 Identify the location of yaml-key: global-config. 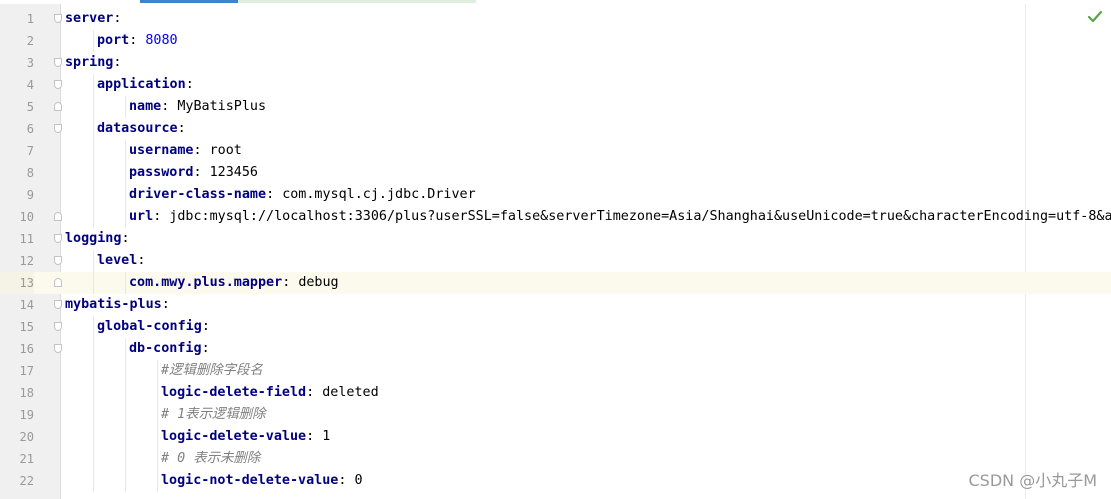
(149, 326).